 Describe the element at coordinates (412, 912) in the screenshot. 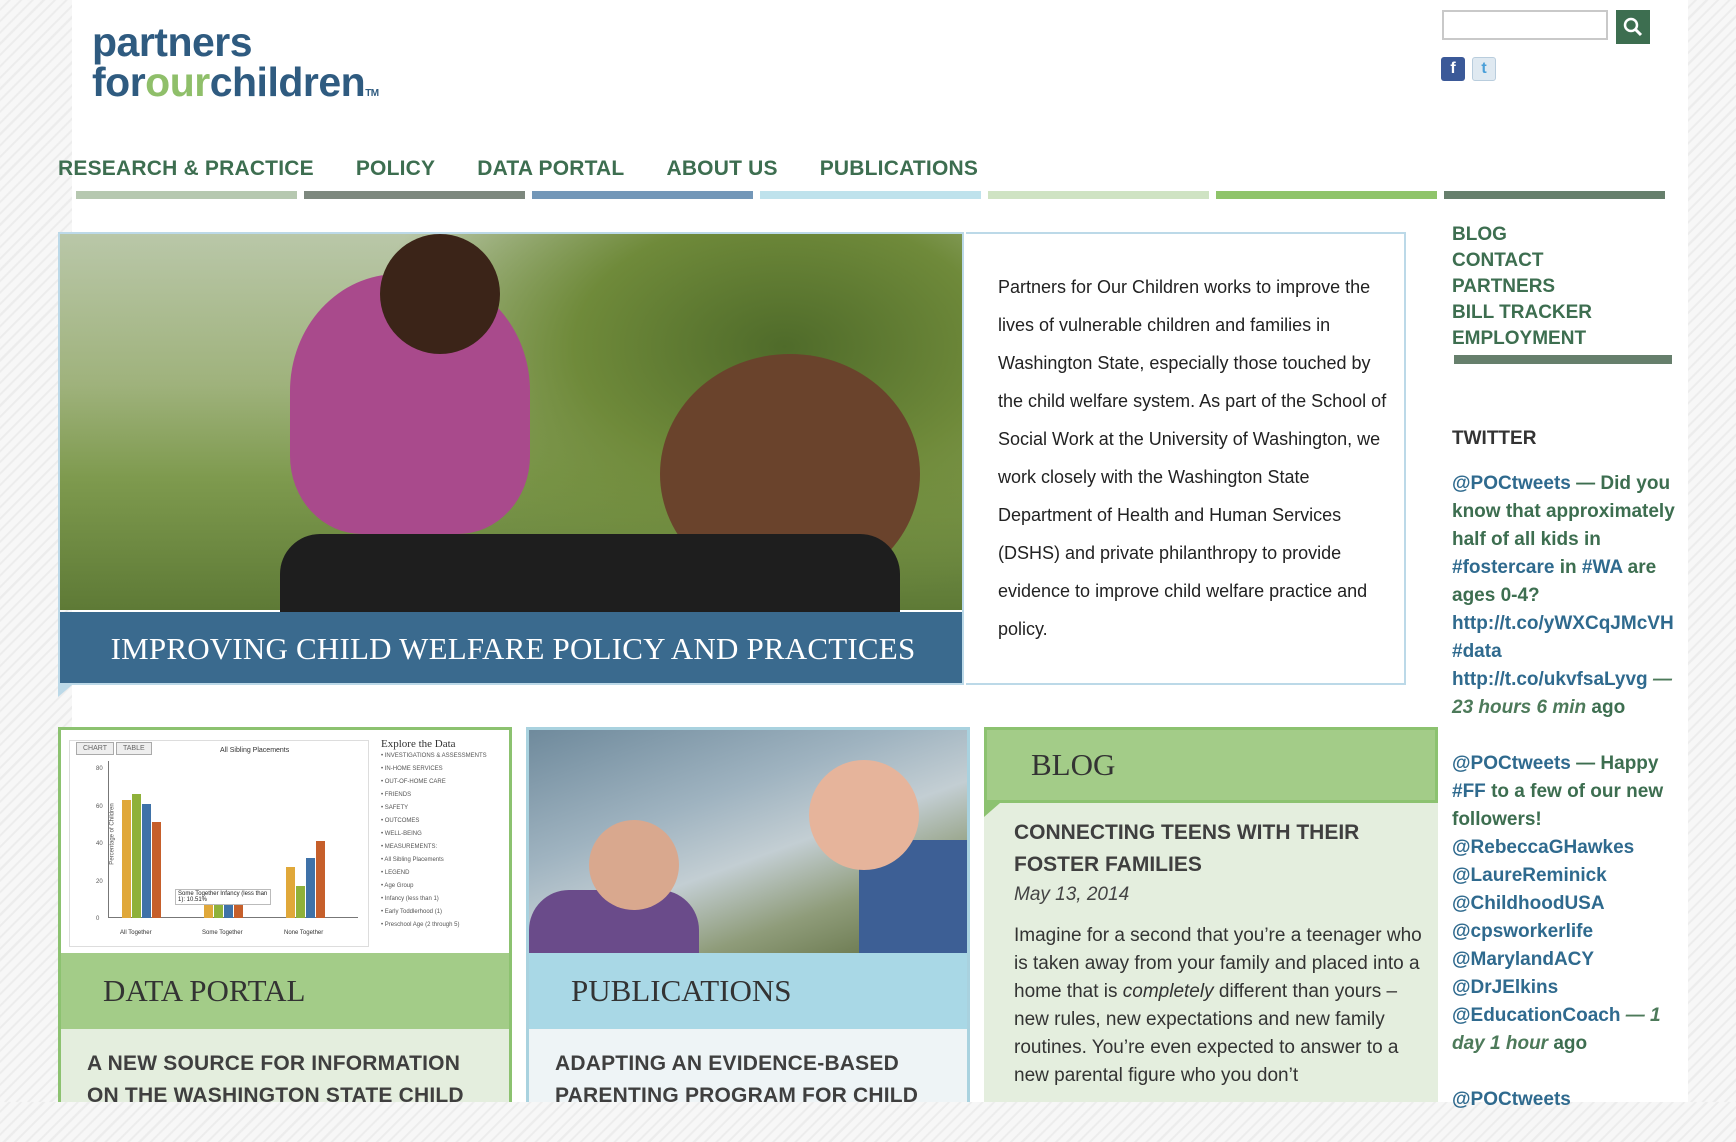

I see `explore-option: • Early Toddlerhood (1)` at that location.